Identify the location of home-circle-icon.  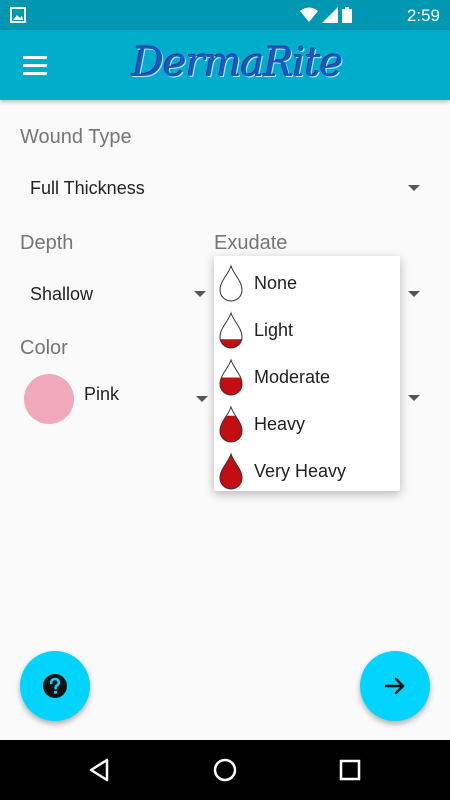
(225, 770).